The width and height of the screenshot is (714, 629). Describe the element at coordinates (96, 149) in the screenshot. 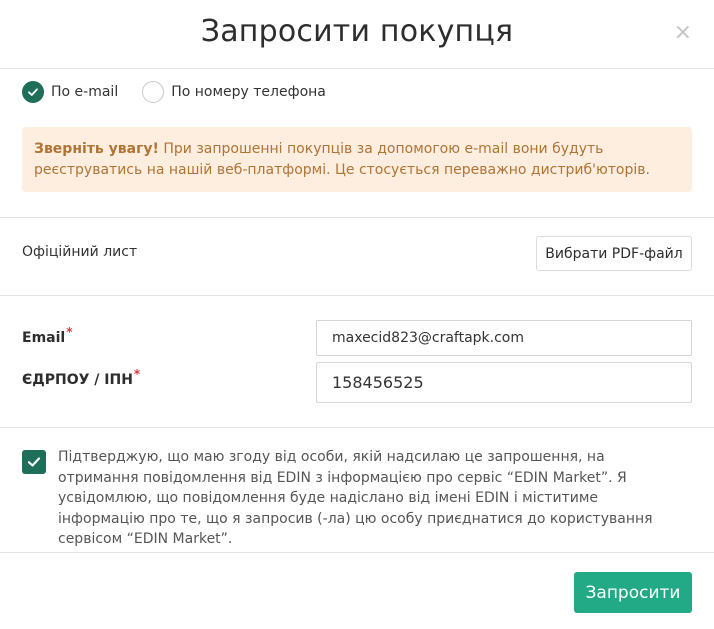

I see `notice-title: Зверніть увагу!` at that location.